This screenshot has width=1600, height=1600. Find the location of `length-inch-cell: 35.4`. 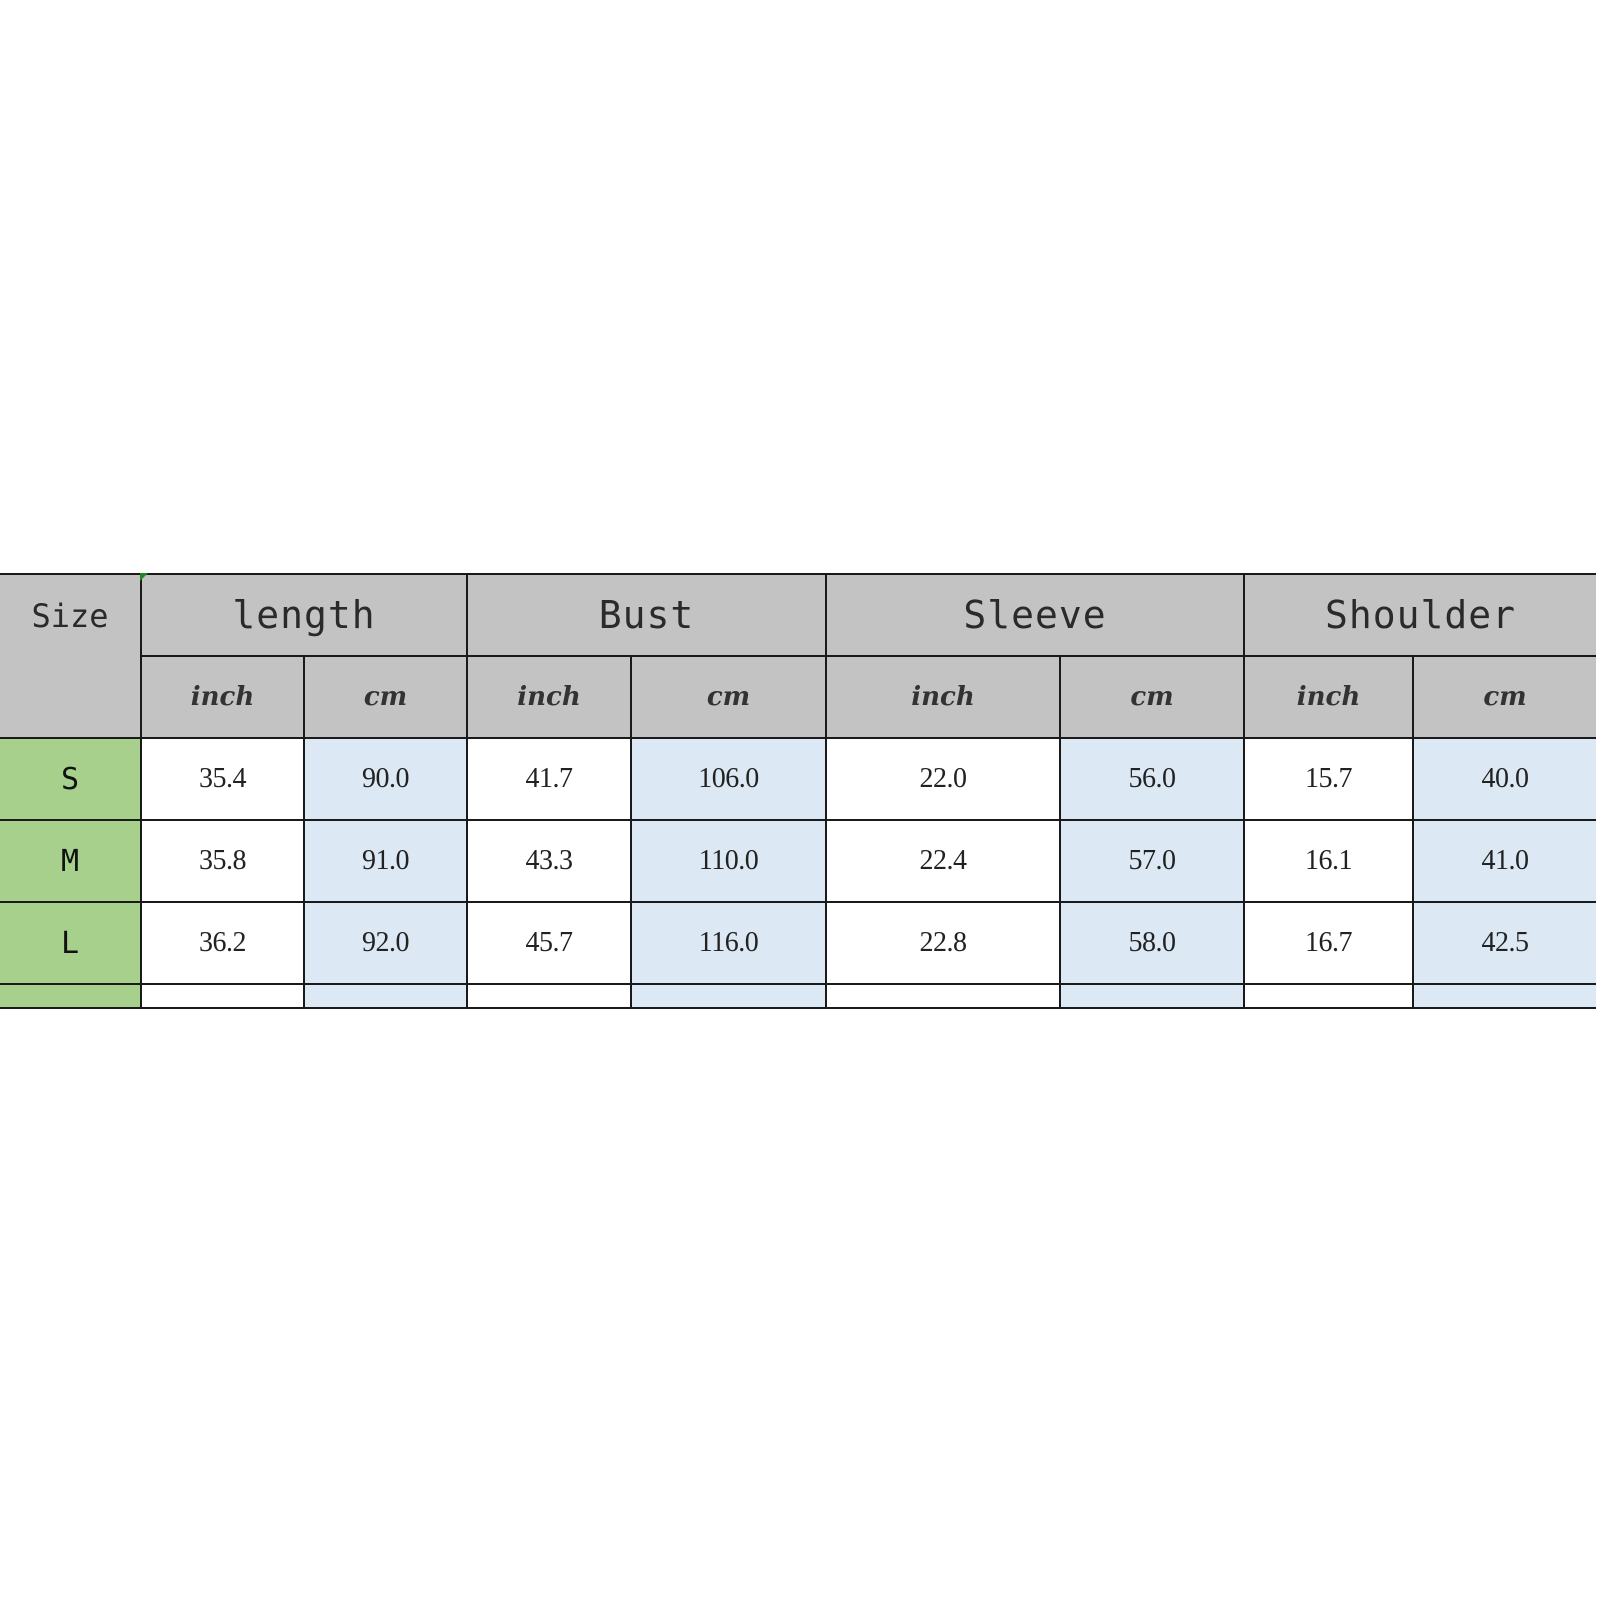

length-inch-cell: 35.4 is located at coordinates (222, 779).